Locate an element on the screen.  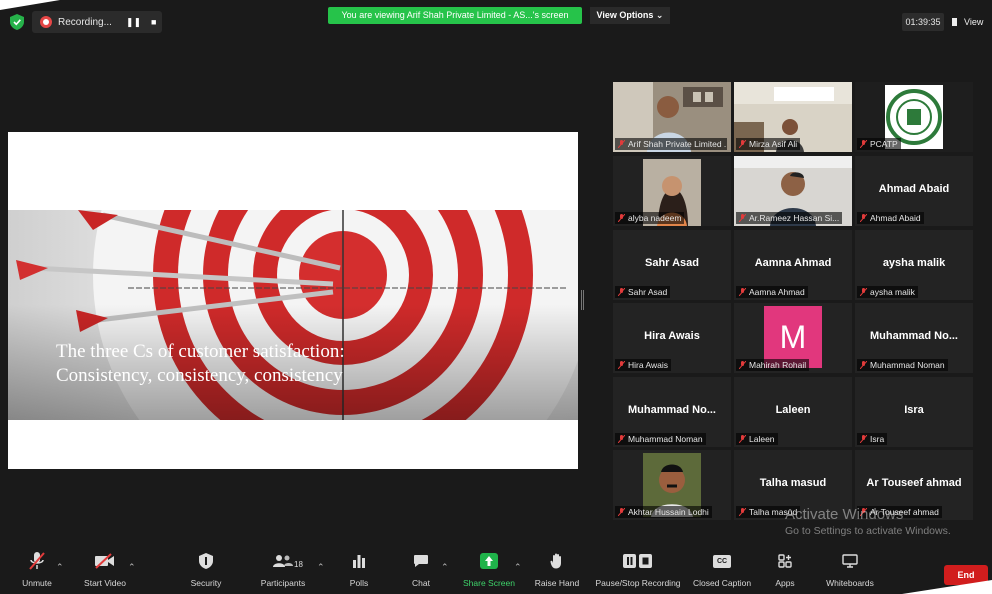
participants-chevron-icon: ⌃ is located at coordinates (321, 567).